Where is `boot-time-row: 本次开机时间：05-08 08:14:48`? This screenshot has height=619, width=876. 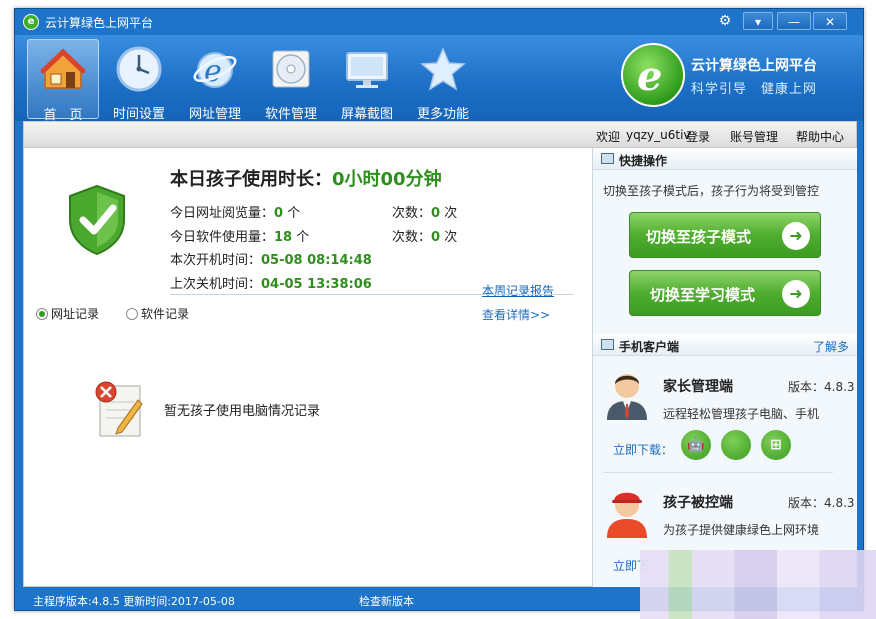 boot-time-row: 本次开机时间：05-08 08:14:48 is located at coordinates (271, 258).